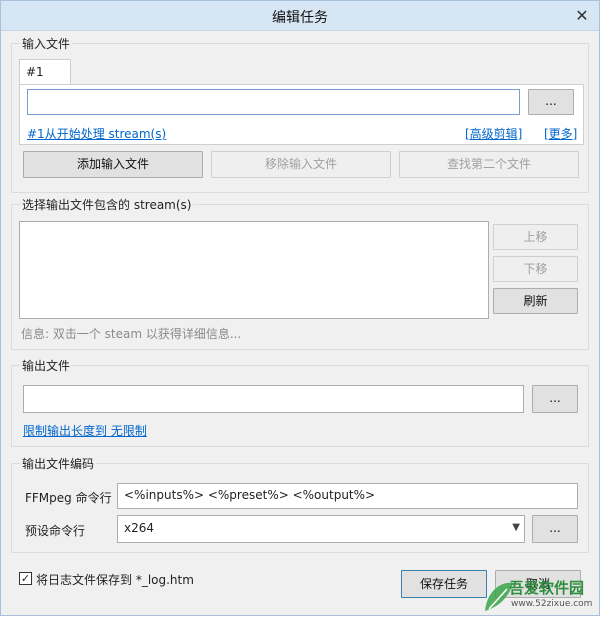 This screenshot has height=618, width=600. What do you see at coordinates (493, 133) in the screenshot?
I see `advanced-clip-link: [高级剪辑]` at bounding box center [493, 133].